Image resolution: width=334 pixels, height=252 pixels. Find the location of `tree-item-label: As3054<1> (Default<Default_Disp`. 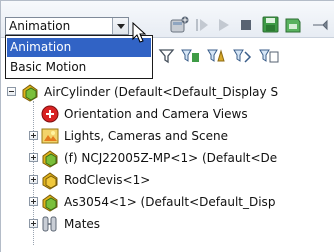

tree-item-label: As3054<1> (Default<Default_Disp is located at coordinates (170, 202).